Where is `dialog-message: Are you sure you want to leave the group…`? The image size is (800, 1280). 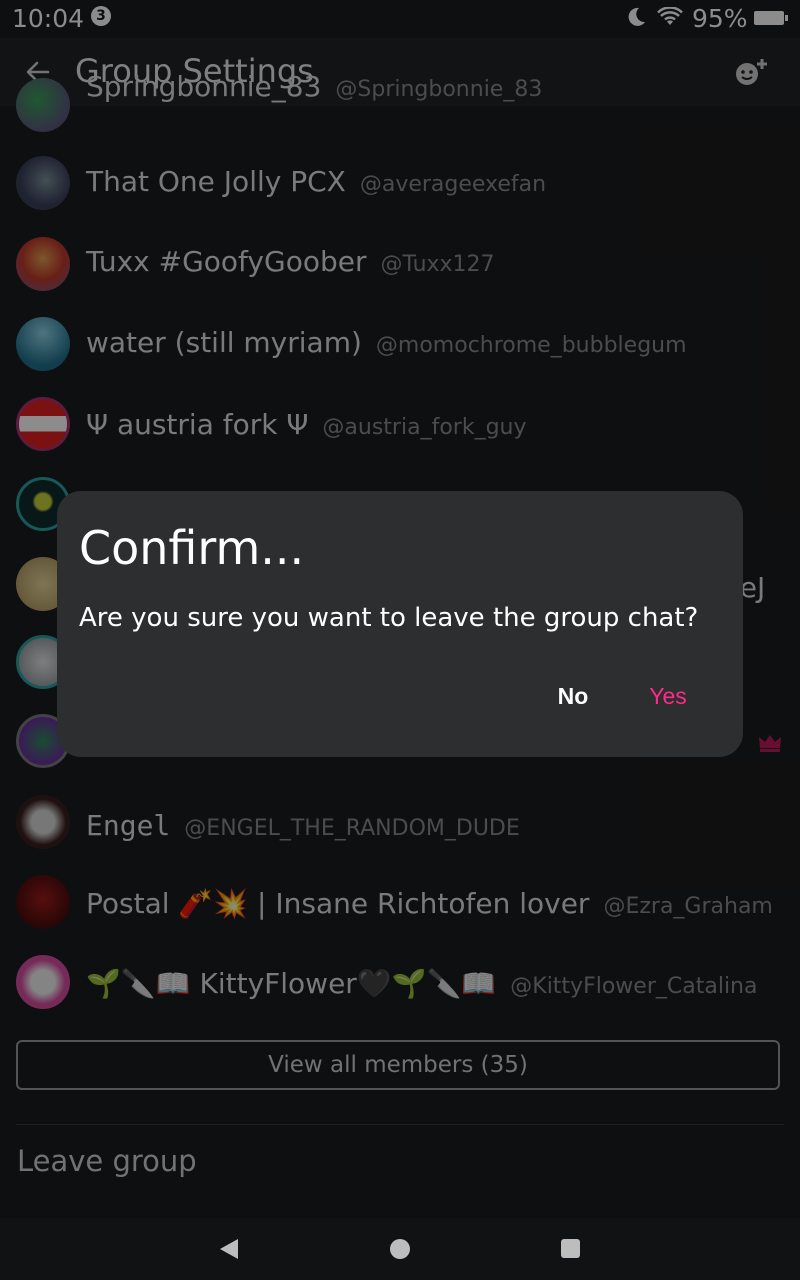
dialog-message: Are you sure you want to leave the group… is located at coordinates (389, 618).